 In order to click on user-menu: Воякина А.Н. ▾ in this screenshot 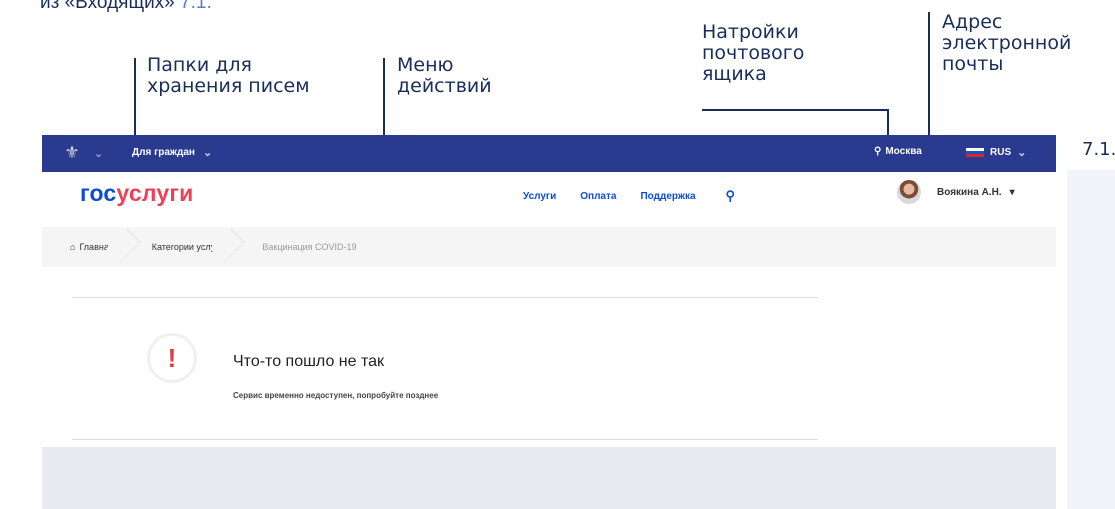, I will do `click(976, 192)`.